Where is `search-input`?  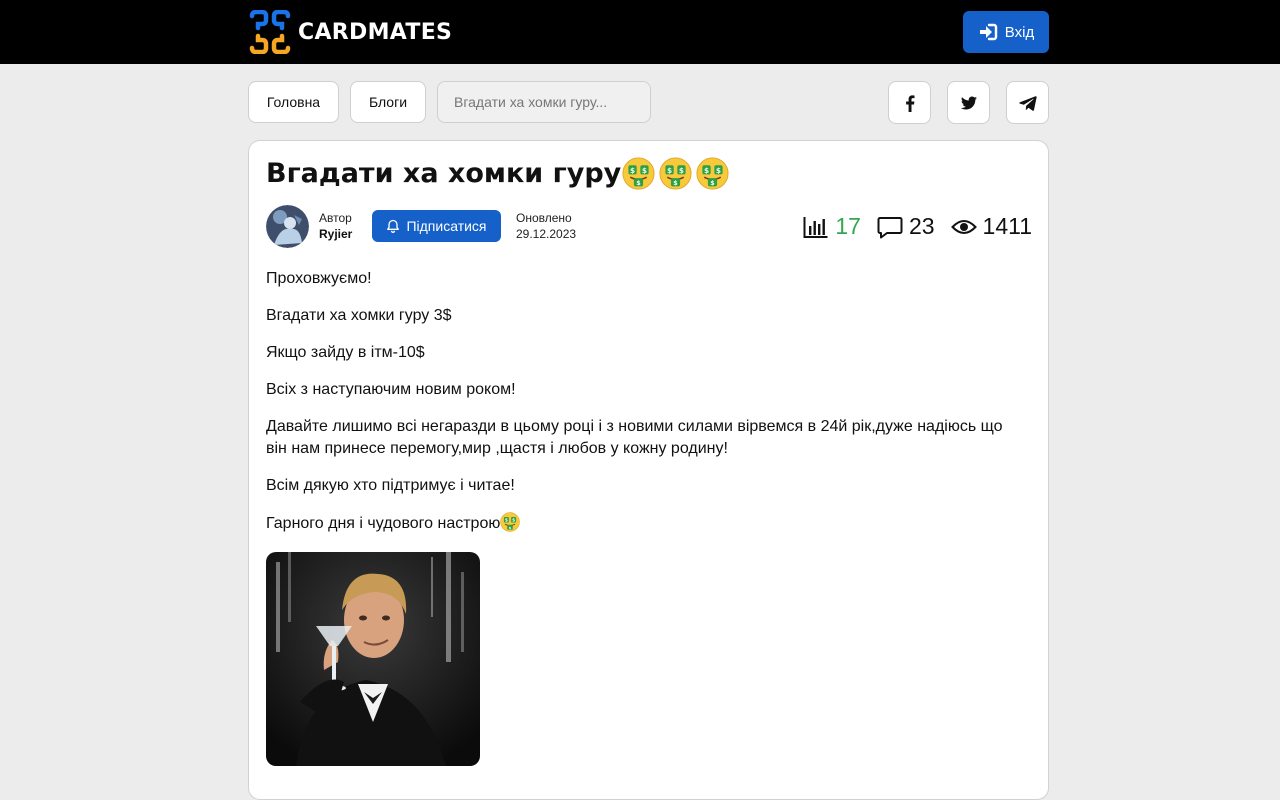 search-input is located at coordinates (544, 102).